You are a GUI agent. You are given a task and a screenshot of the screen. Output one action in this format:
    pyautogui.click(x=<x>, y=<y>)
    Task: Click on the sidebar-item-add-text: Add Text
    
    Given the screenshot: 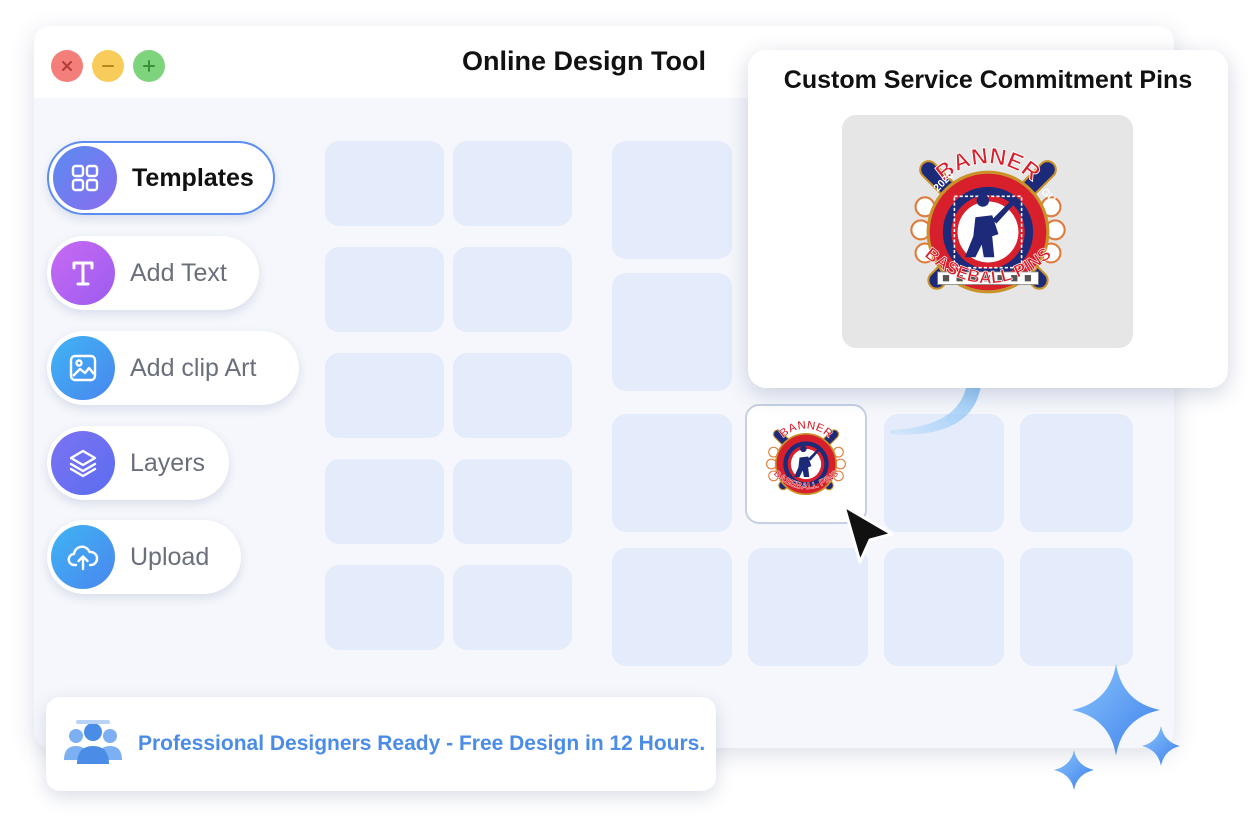 What is the action you would take?
    pyautogui.click(x=153, y=273)
    